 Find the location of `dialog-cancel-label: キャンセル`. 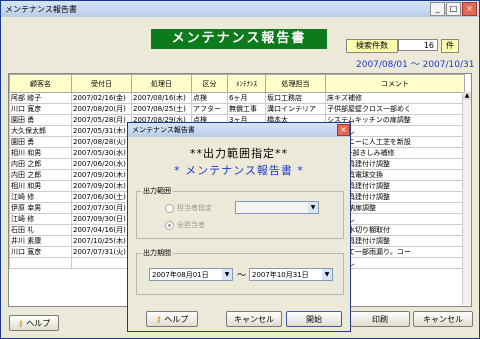

dialog-cancel-label: キャンセル is located at coordinates (254, 319).